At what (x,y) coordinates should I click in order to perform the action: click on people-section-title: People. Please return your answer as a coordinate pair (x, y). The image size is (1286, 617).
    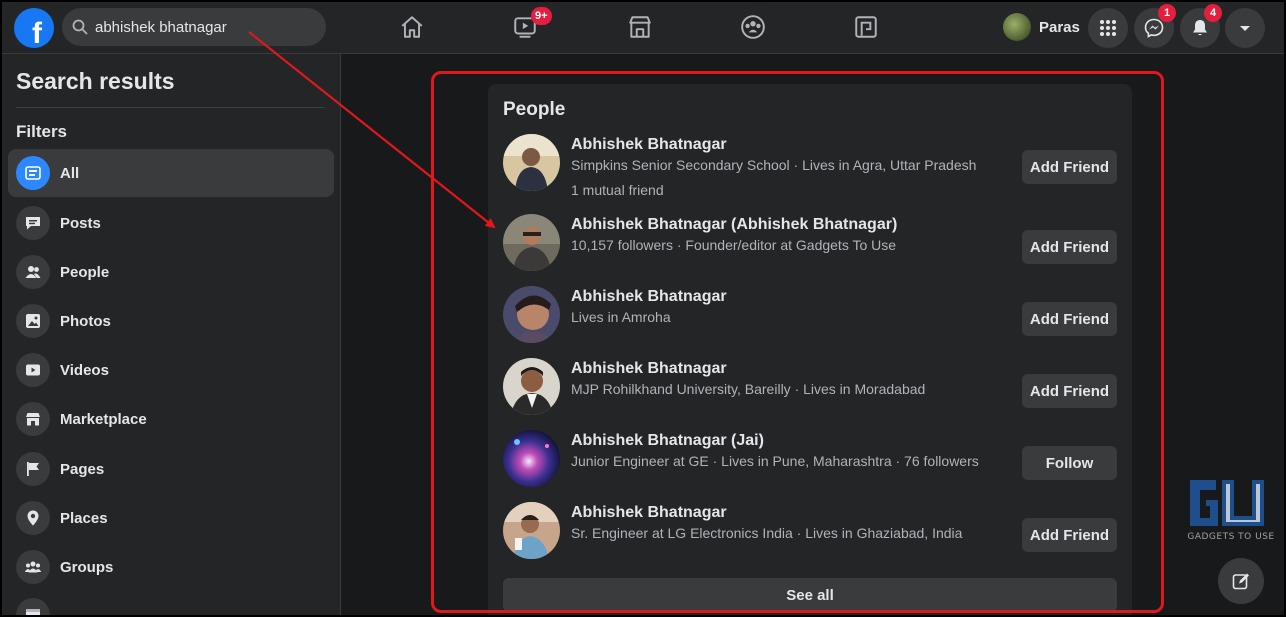
    Looking at the image, I should click on (534, 109).